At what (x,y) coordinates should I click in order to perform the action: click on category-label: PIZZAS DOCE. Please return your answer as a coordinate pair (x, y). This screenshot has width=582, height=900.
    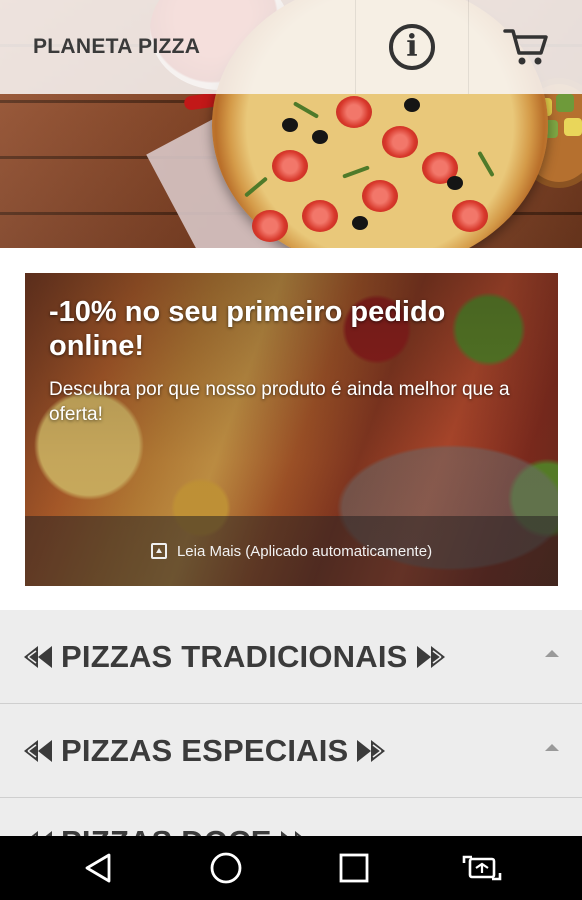
    Looking at the image, I should click on (166, 830).